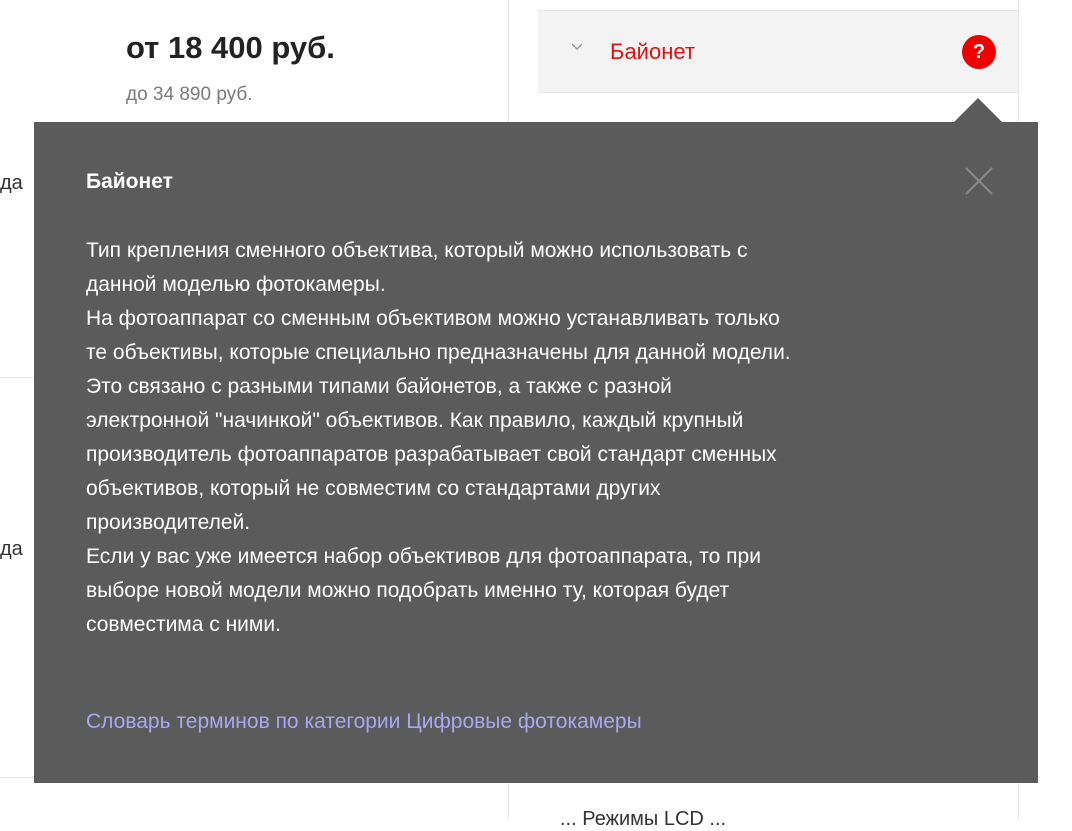 The width and height of the screenshot is (1072, 831). What do you see at coordinates (230, 47) in the screenshot?
I see `price-from: от 18 400 руб.` at bounding box center [230, 47].